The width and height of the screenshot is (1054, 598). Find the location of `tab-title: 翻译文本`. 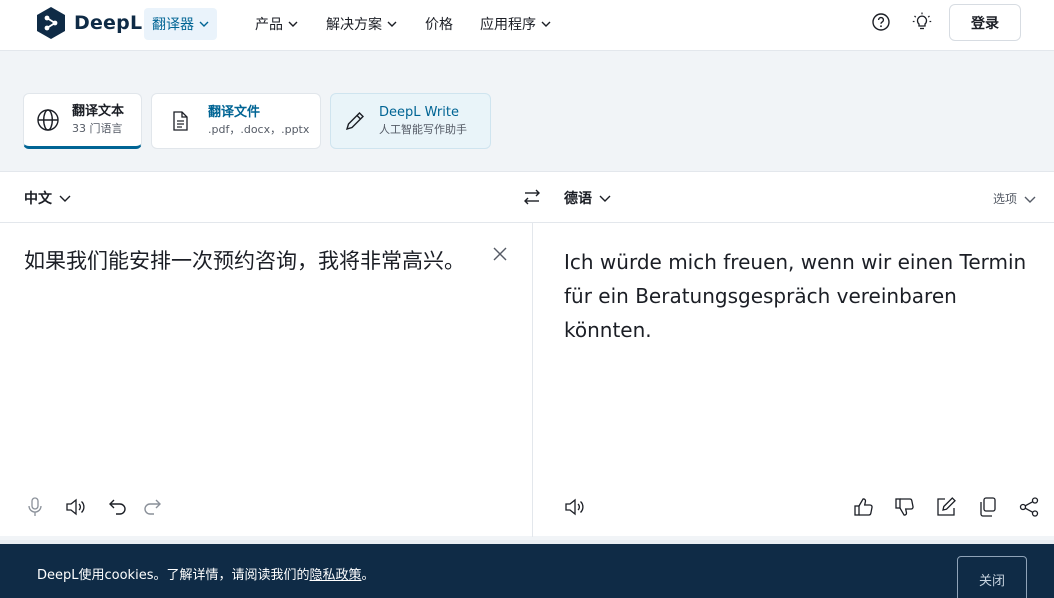

tab-title: 翻译文本 is located at coordinates (98, 111).